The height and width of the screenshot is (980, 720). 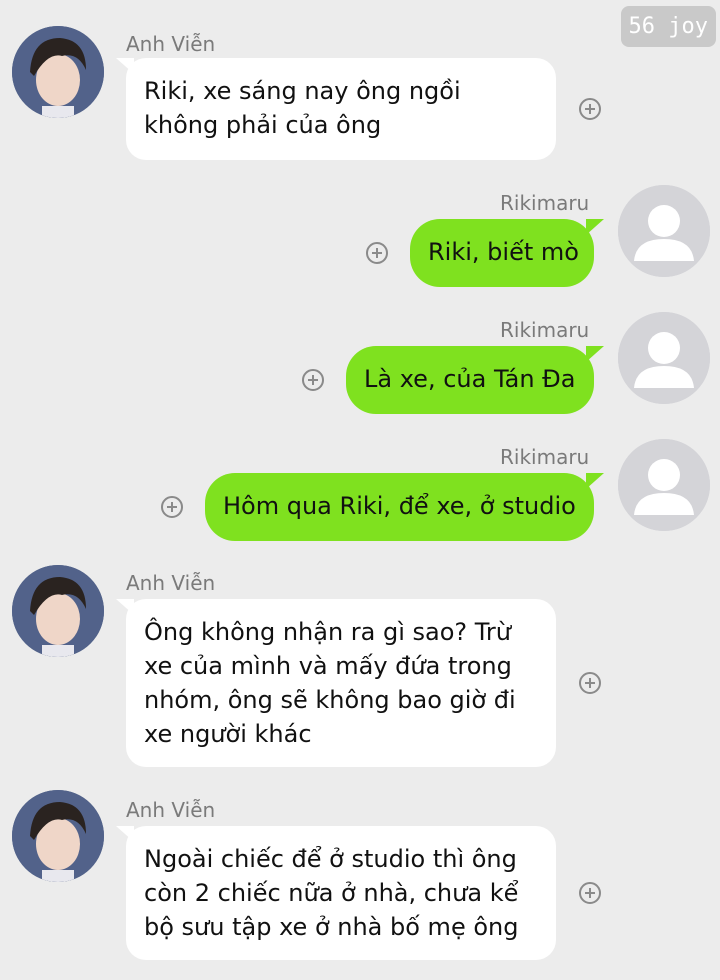 I want to click on message-text-line: còn 2 chiếc nữa ở nhà, chưa kể, so click(x=331, y=893).